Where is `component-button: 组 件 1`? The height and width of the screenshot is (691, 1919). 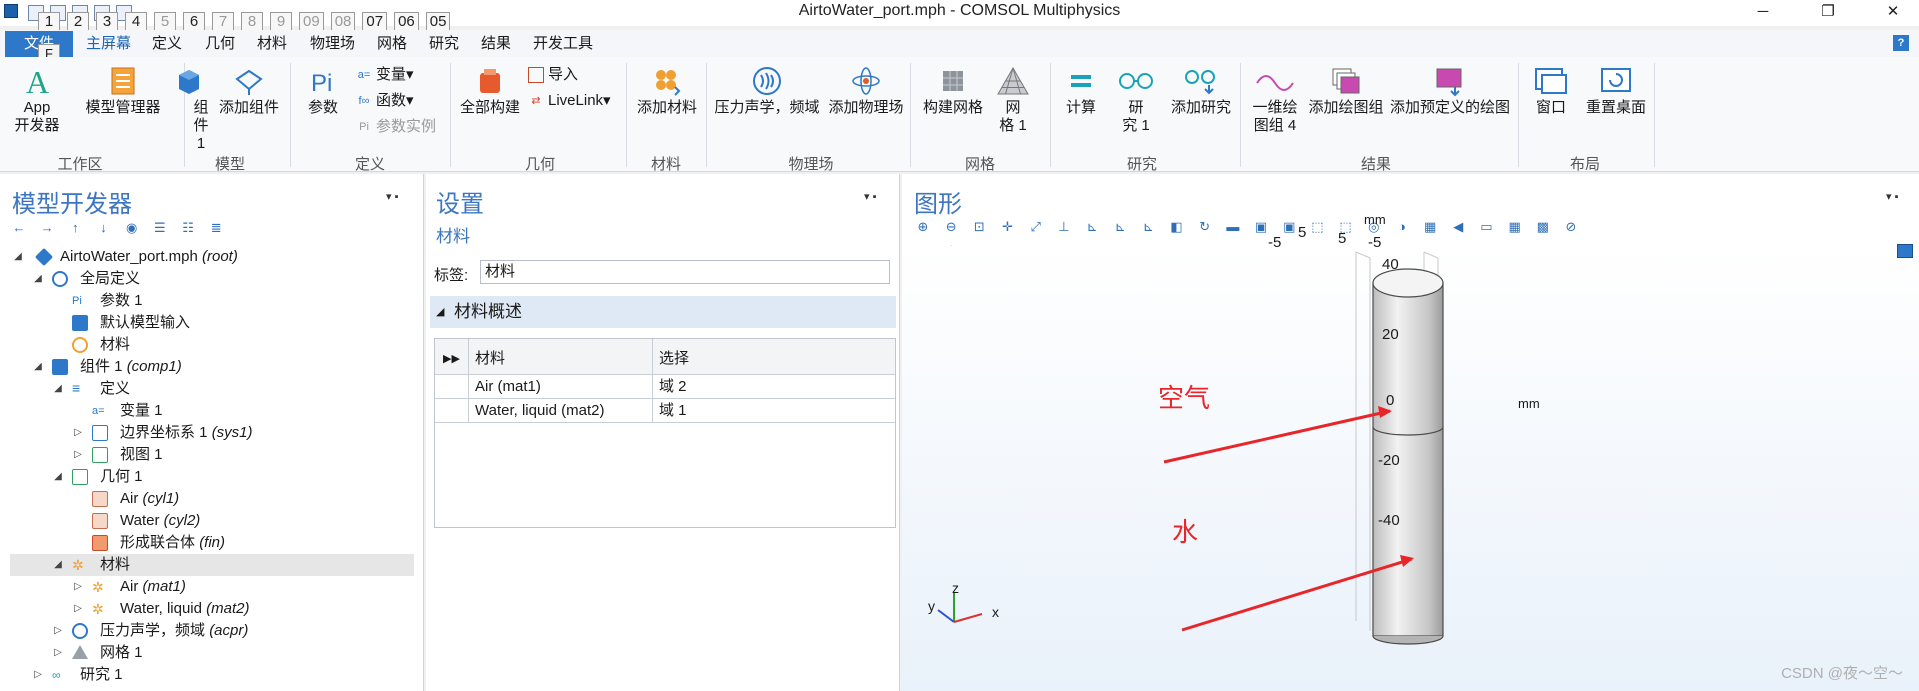
component-button: 组 件 1 is located at coordinates (189, 109).